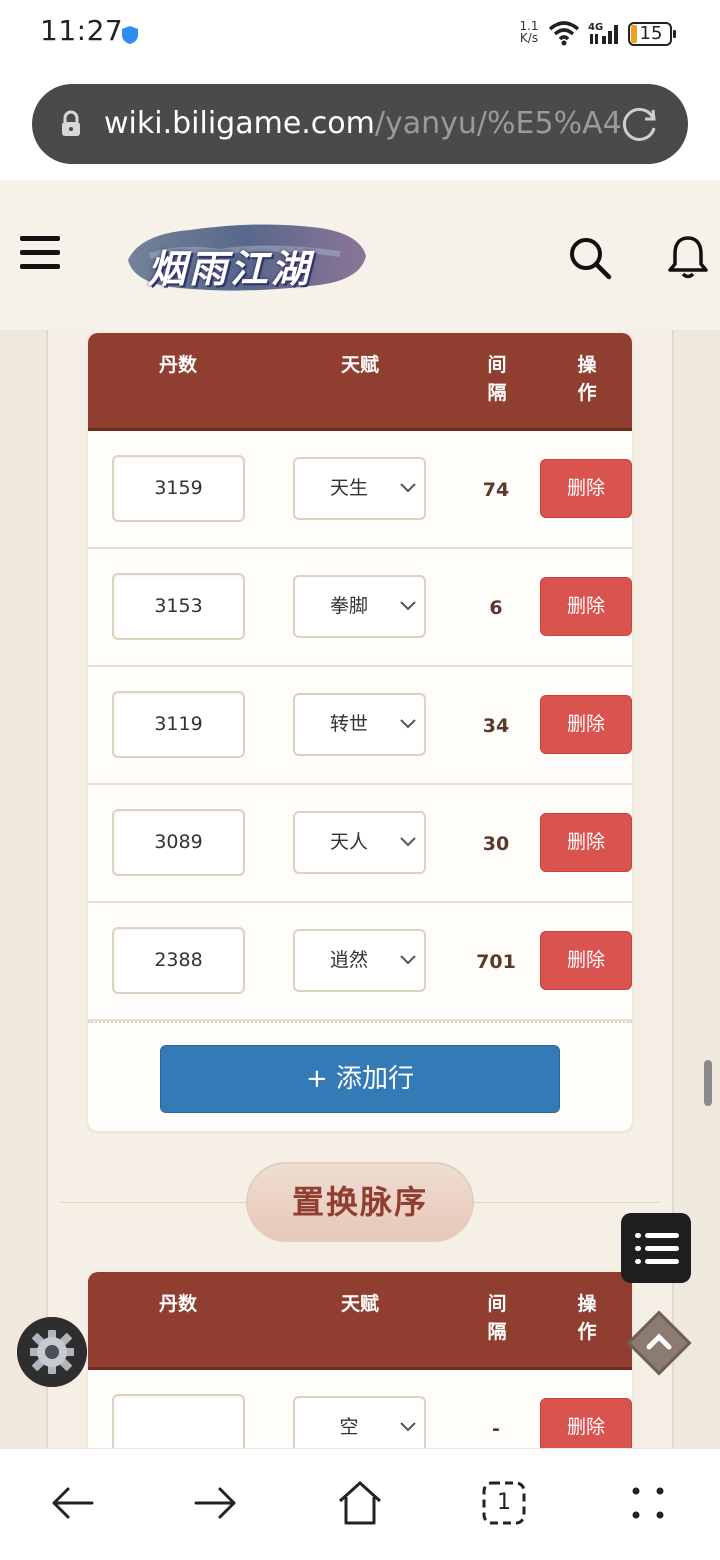  I want to click on list-icon, so click(656, 1248).